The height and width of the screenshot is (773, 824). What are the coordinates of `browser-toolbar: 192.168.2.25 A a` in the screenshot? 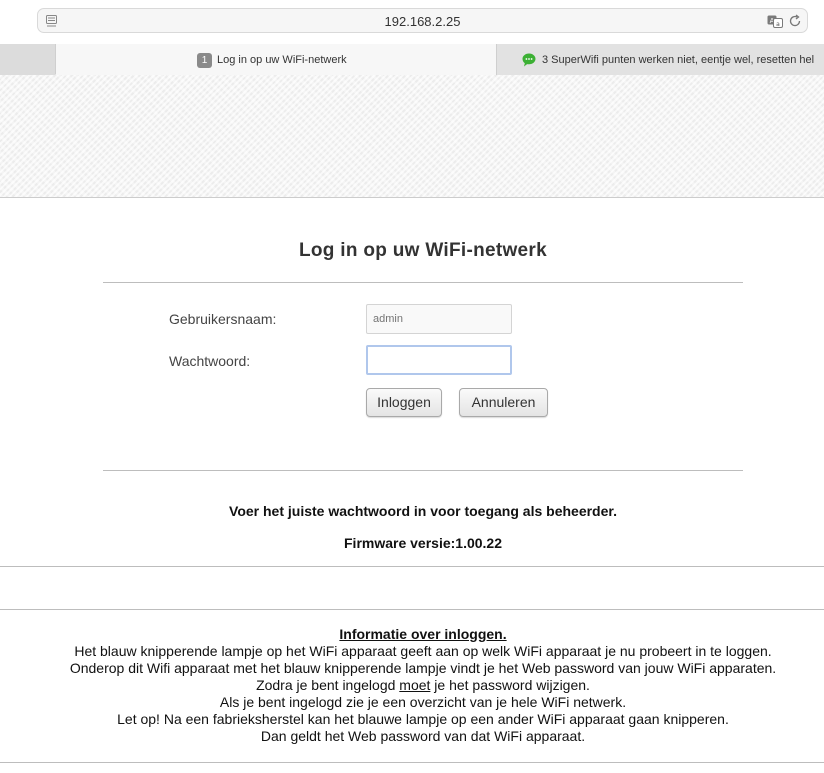 It's located at (412, 22).